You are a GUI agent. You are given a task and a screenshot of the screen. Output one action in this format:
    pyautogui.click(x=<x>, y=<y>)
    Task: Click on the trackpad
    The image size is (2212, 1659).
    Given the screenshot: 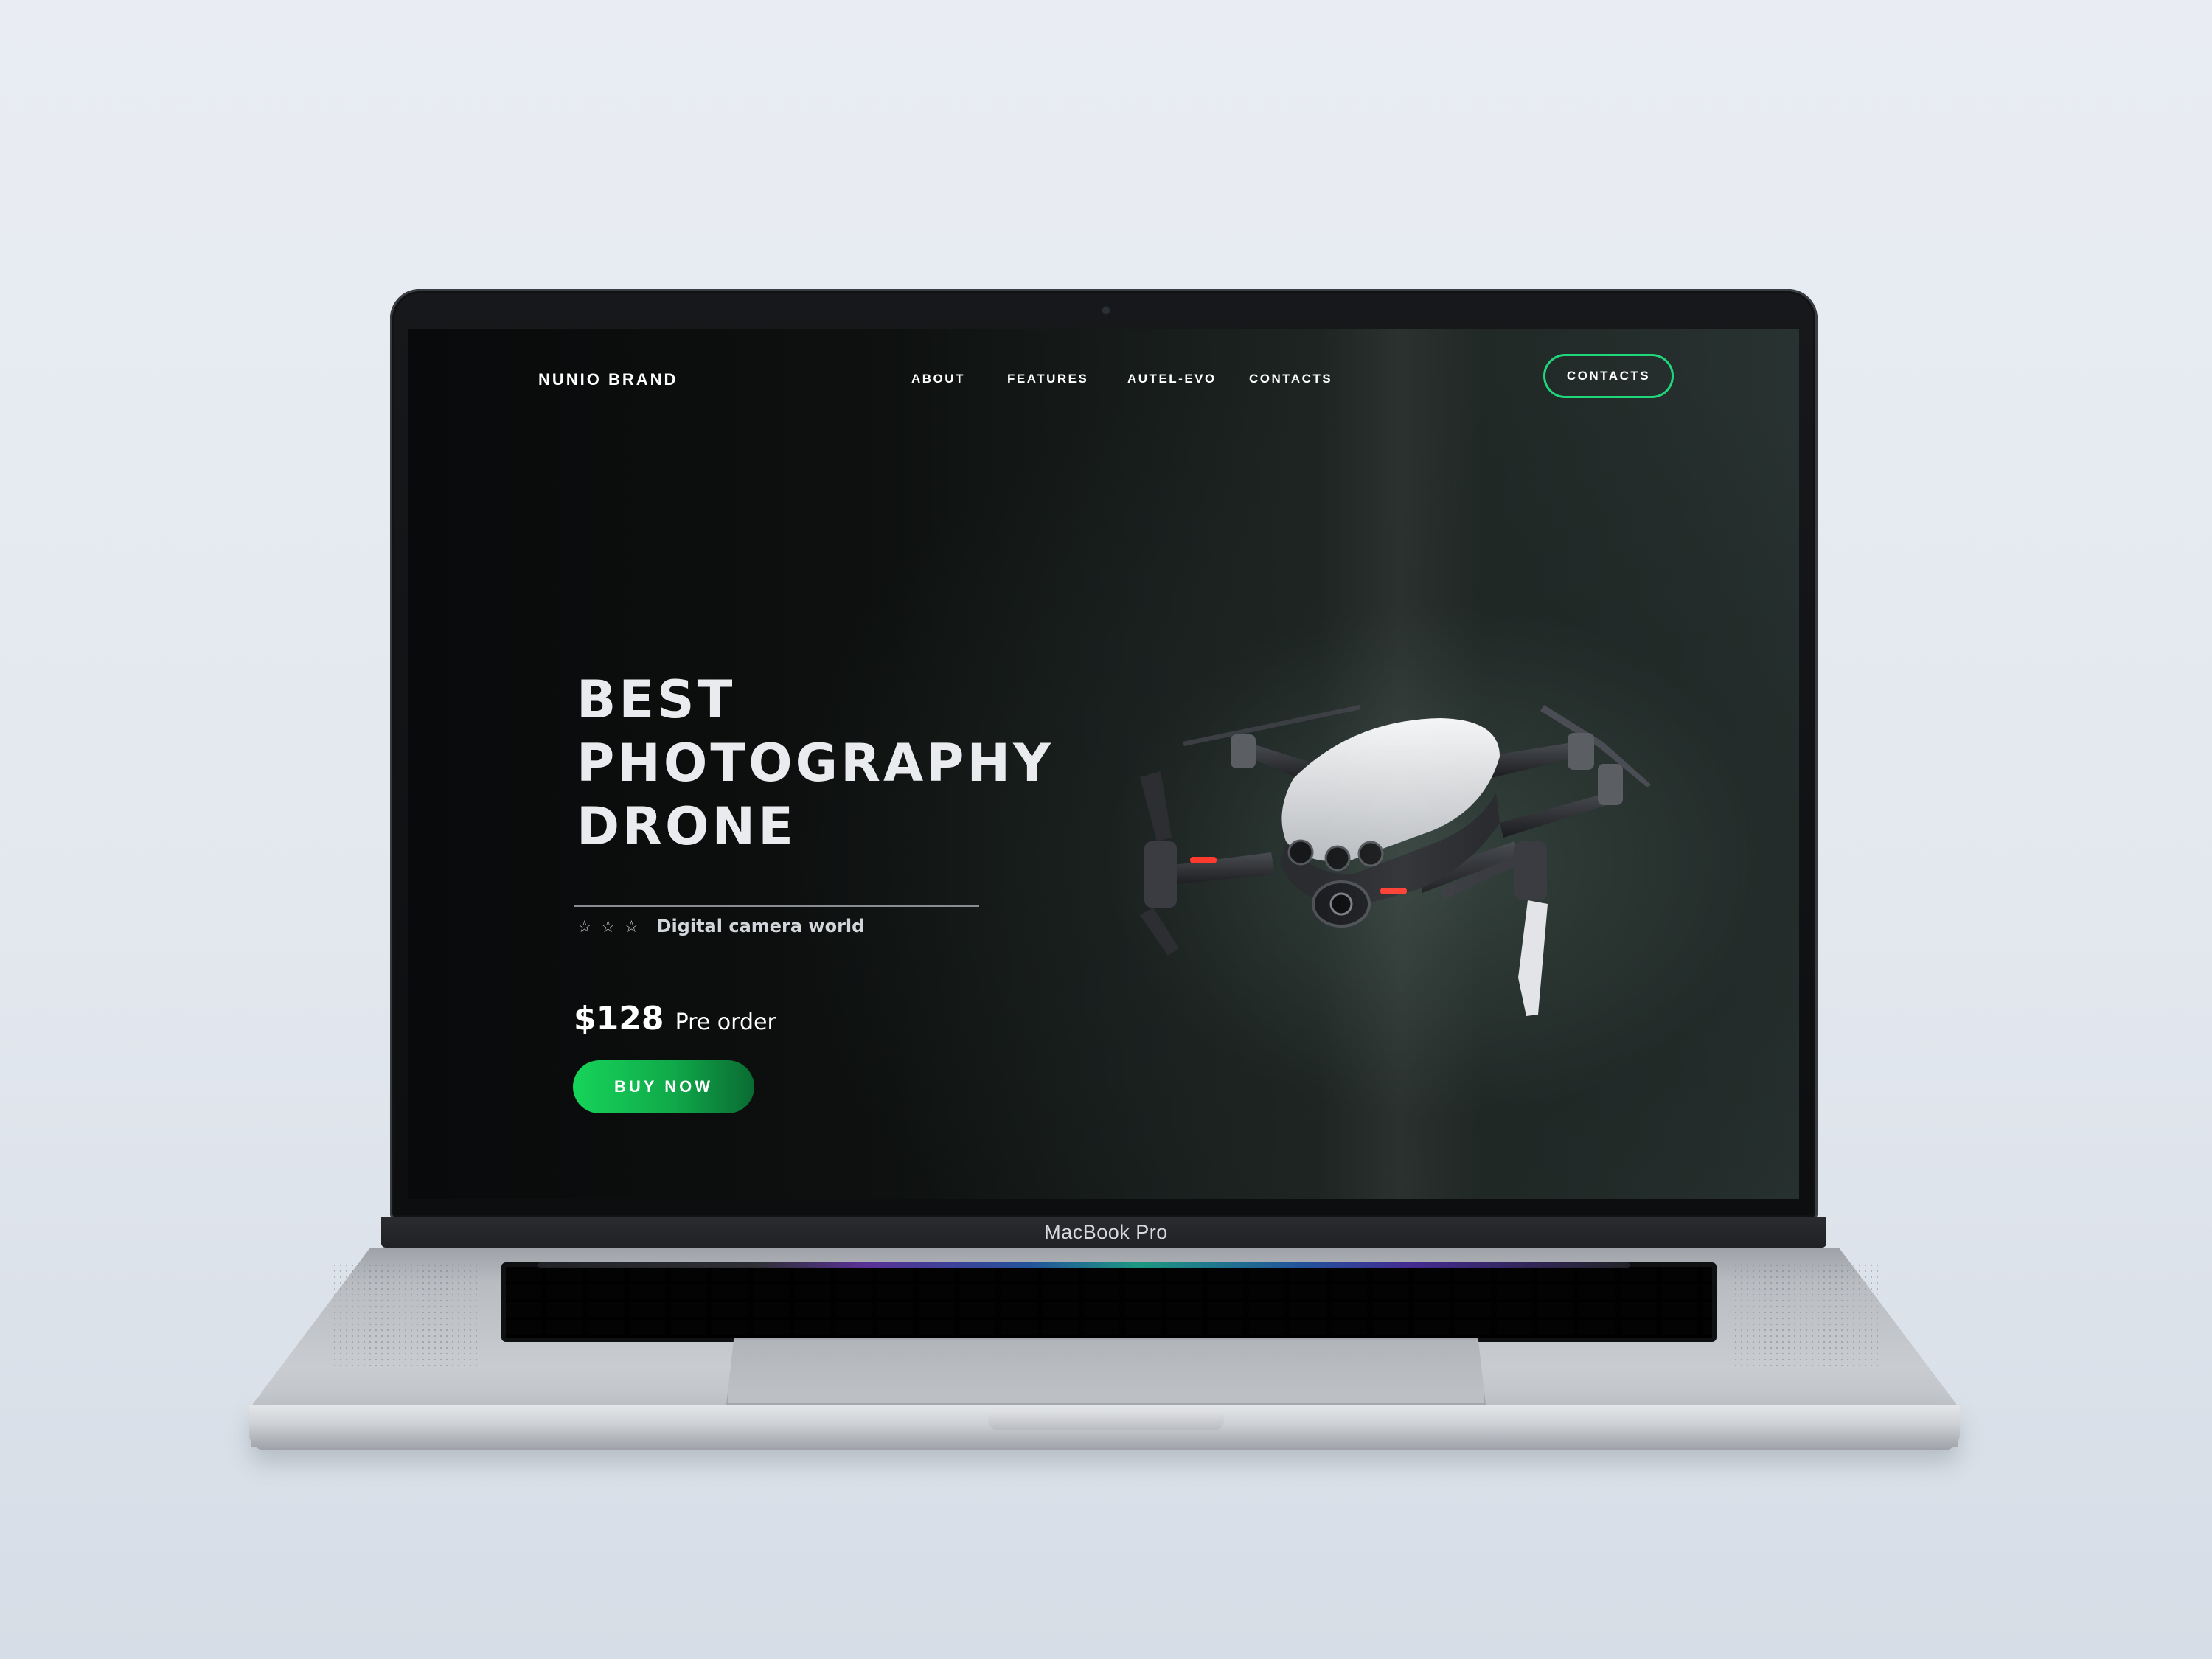 What is the action you would take?
    pyautogui.click(x=1106, y=1371)
    